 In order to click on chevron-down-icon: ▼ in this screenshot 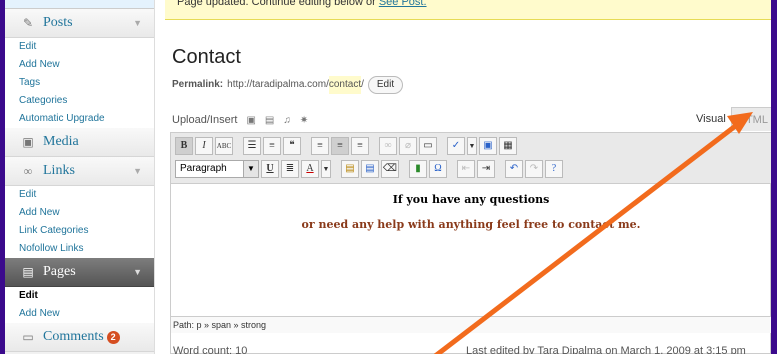, I will do `click(250, 169)`.